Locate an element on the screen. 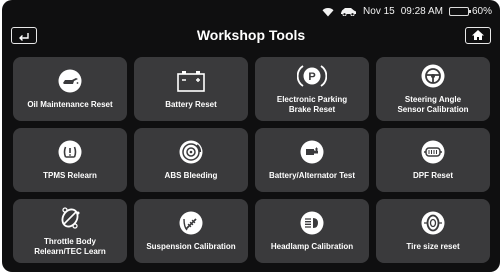 Image resolution: width=502 pixels, height=275 pixels. tool-label: Tire size reset is located at coordinates (433, 246).